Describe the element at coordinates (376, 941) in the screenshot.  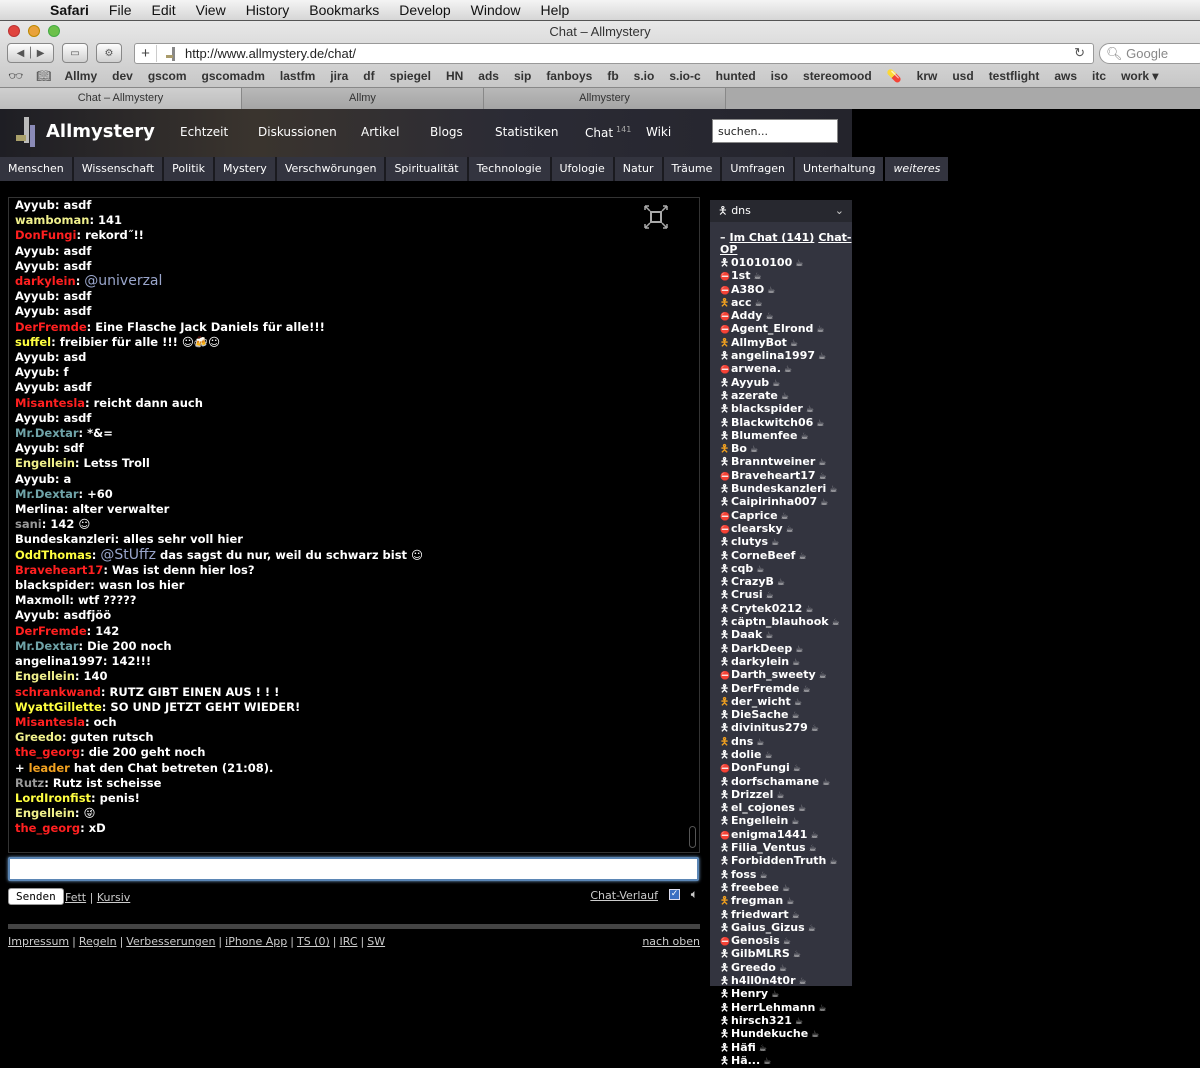
I see `footer-link: SW` at that location.